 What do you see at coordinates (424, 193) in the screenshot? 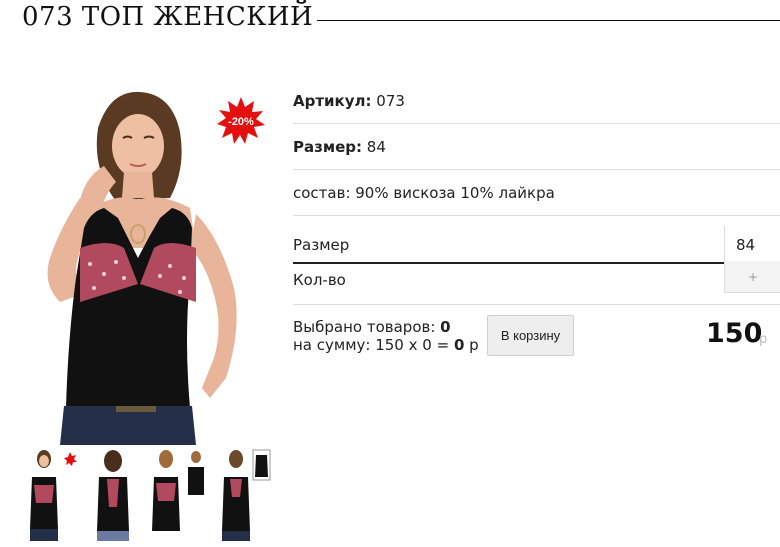
I see `composition-text: состав: 90% вискоза 10% лайкра` at bounding box center [424, 193].